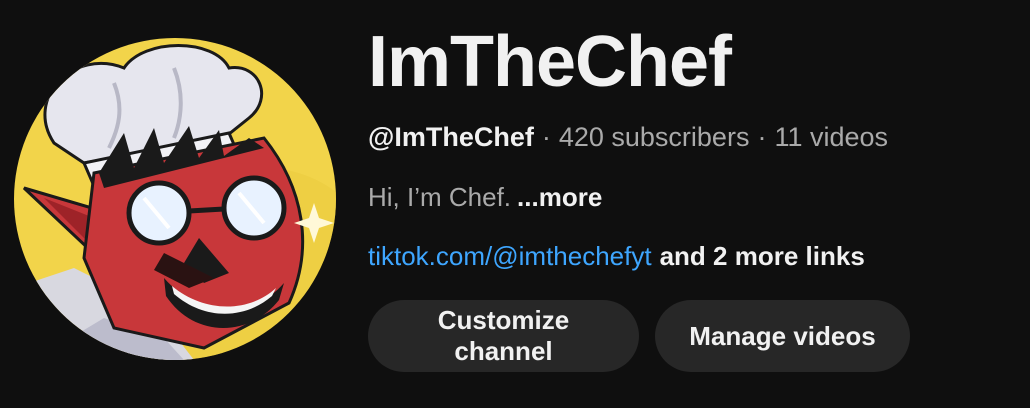 The width and height of the screenshot is (1030, 408). I want to click on customize-channel-button: Customize channel, so click(503, 336).